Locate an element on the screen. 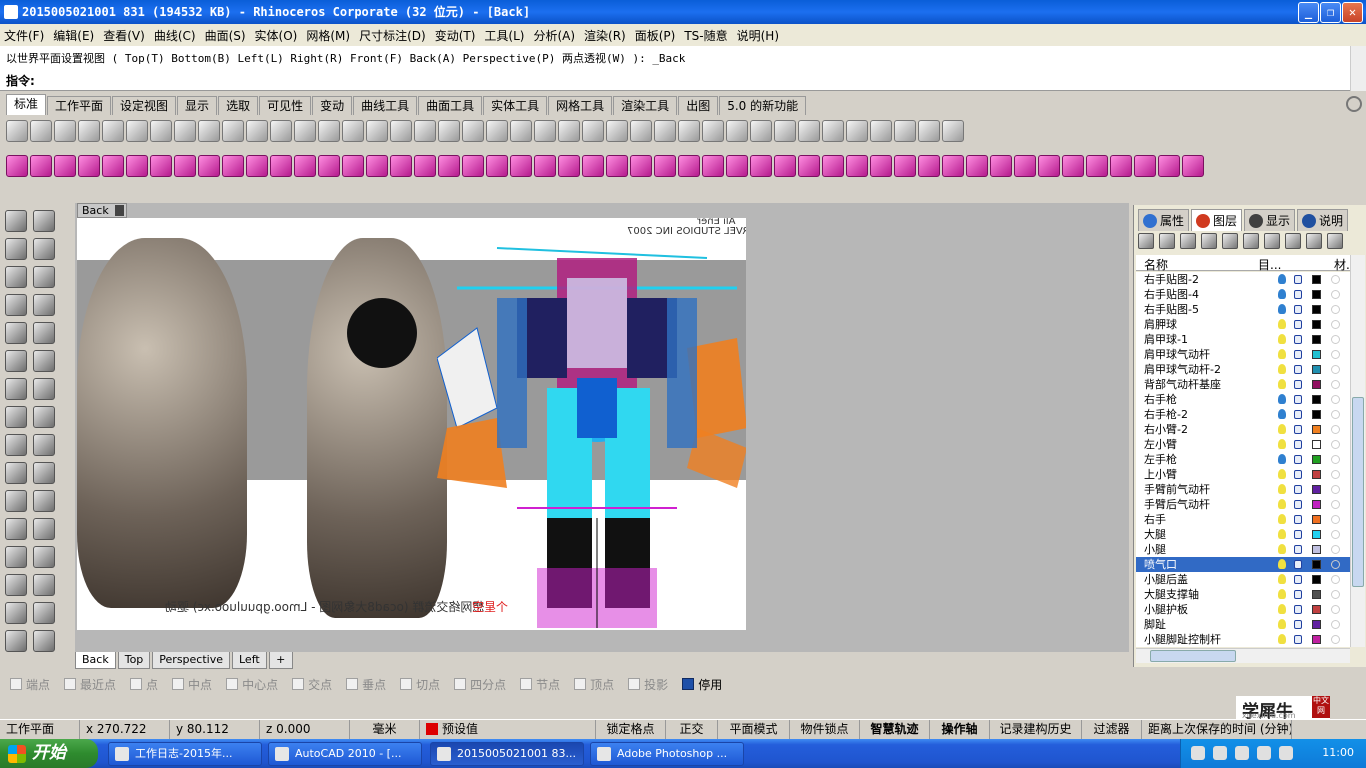 The width and height of the screenshot is (1366, 768). menu-item: 查看(V) is located at coordinates (124, 35).